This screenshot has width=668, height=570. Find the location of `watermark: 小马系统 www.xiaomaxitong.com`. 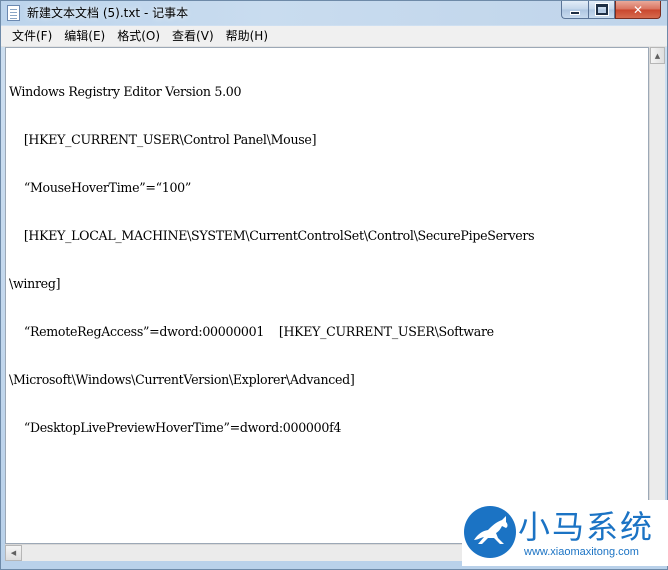

watermark: 小马系统 www.xiaomaxitong.com is located at coordinates (565, 533).